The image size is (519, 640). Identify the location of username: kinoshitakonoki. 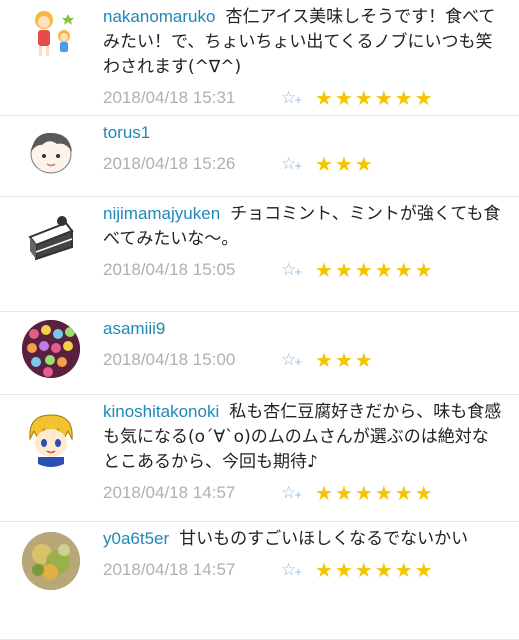
(161, 411).